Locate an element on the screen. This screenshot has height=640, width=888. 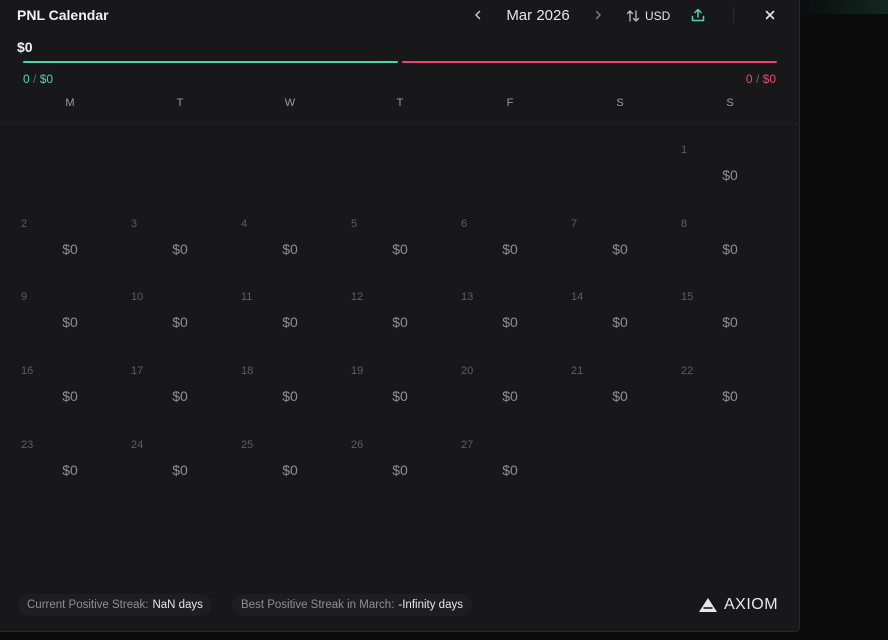
day-number: 26 is located at coordinates (357, 444).